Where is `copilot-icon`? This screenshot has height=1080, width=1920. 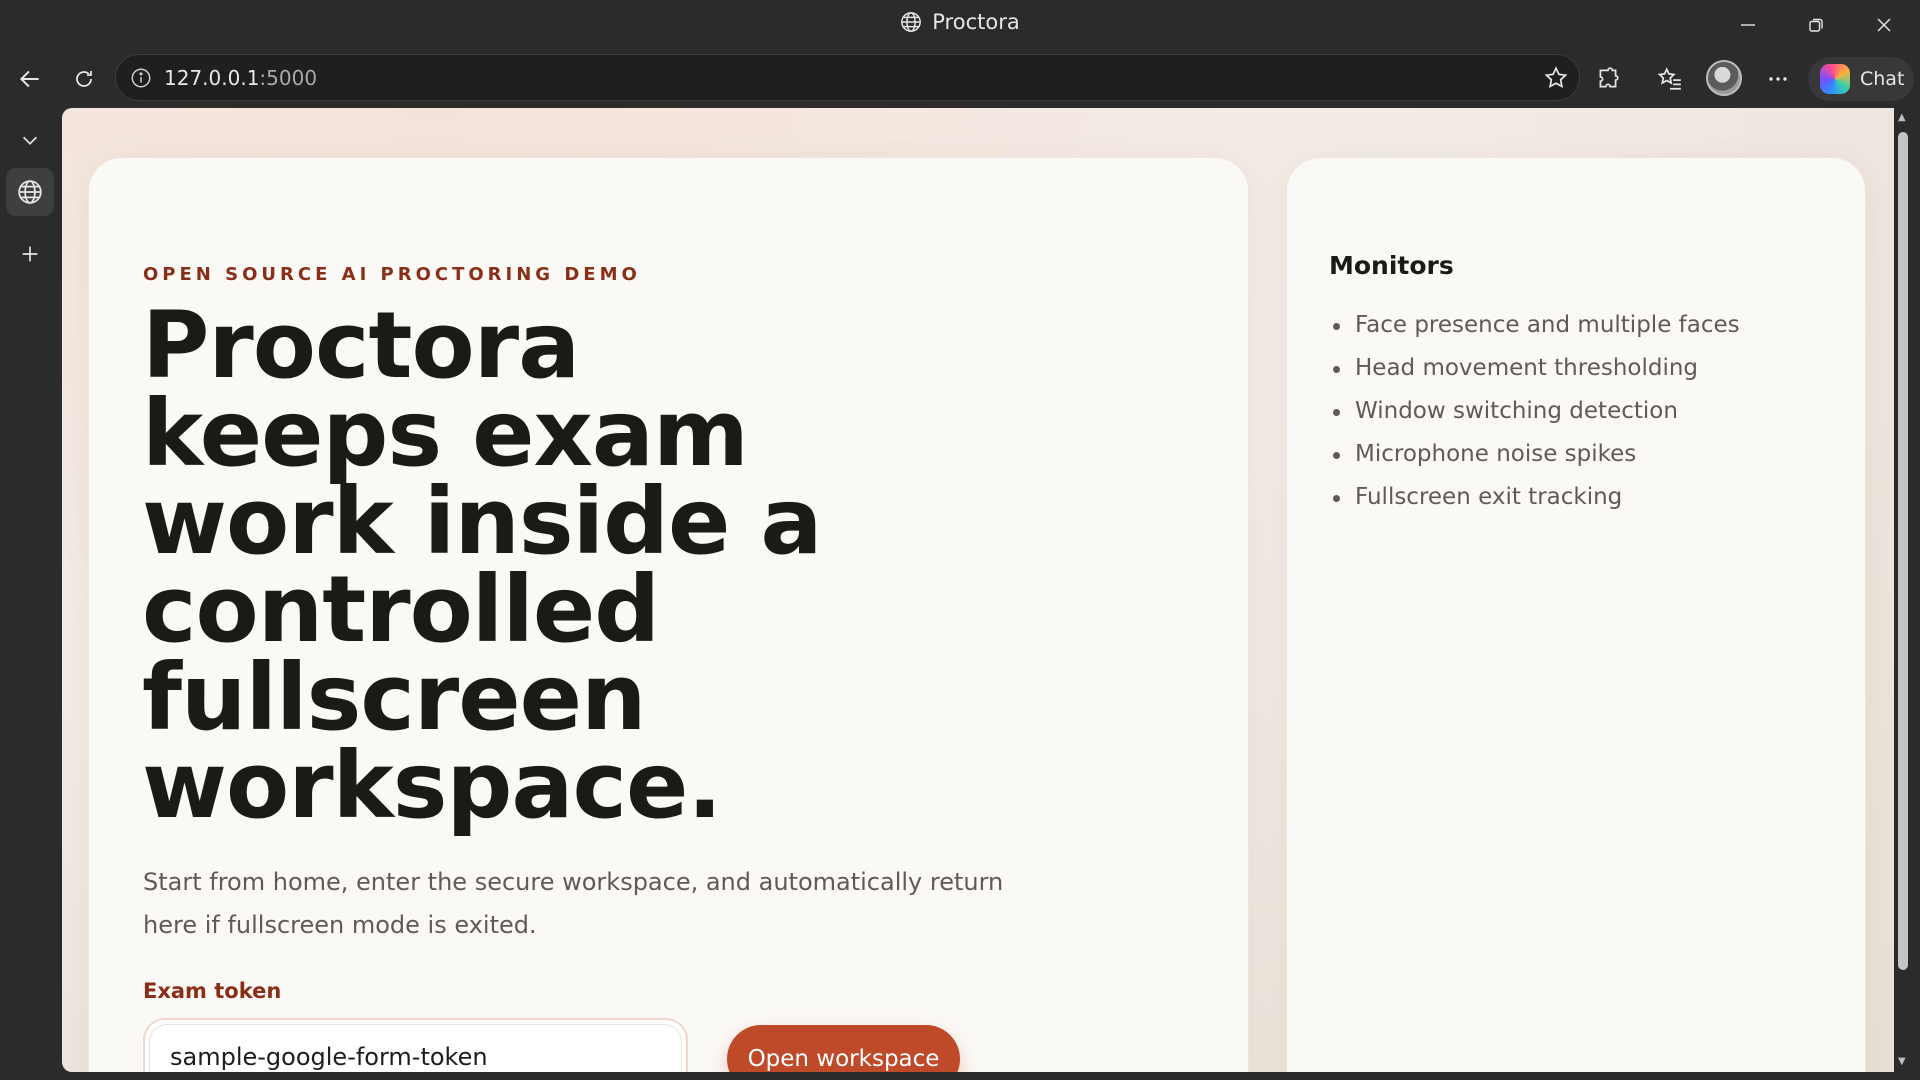
copilot-icon is located at coordinates (1835, 79).